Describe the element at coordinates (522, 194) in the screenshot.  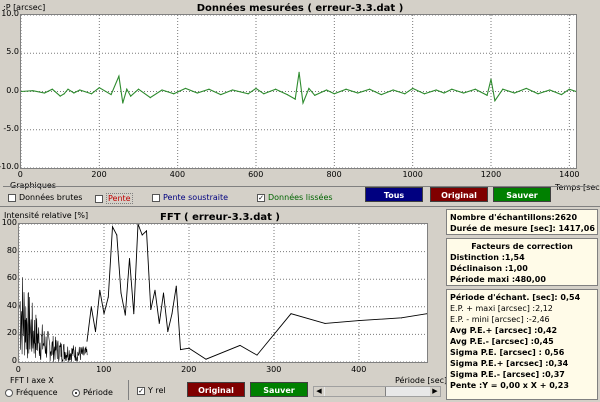
I see `sauver-button: Sauver` at that location.